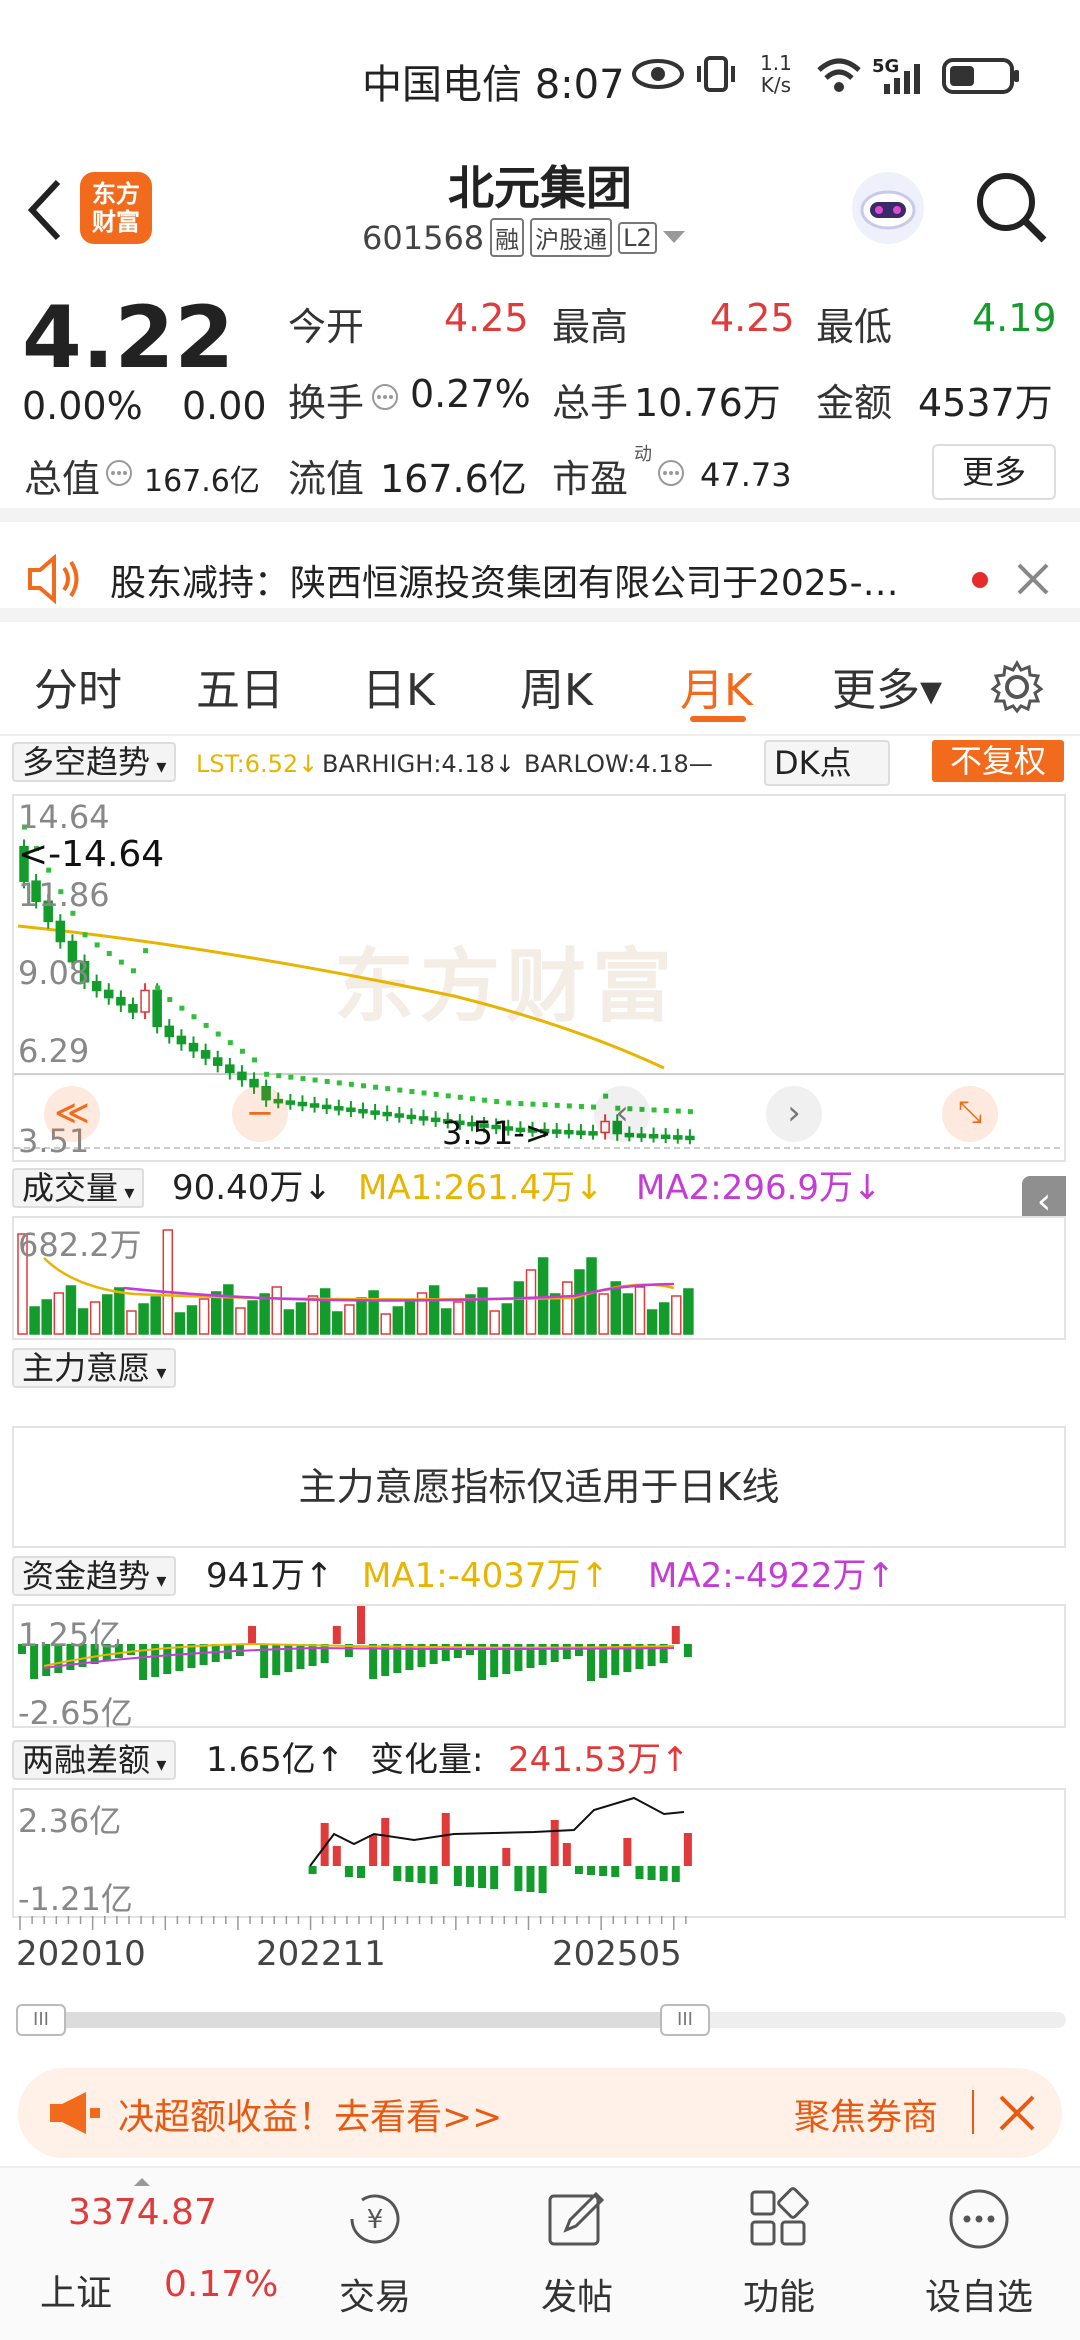  Describe the element at coordinates (142, 2212) in the screenshot. I see `index-value: 3374.87` at that location.